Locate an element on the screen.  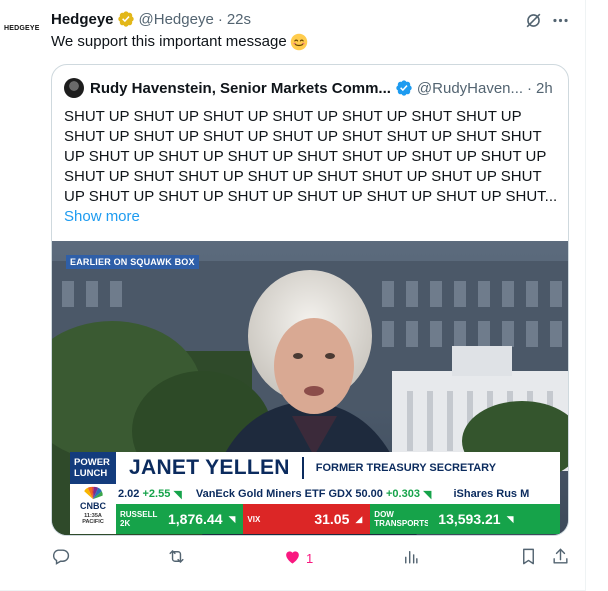
author-name: Hedgeye is located at coordinates (82, 19).